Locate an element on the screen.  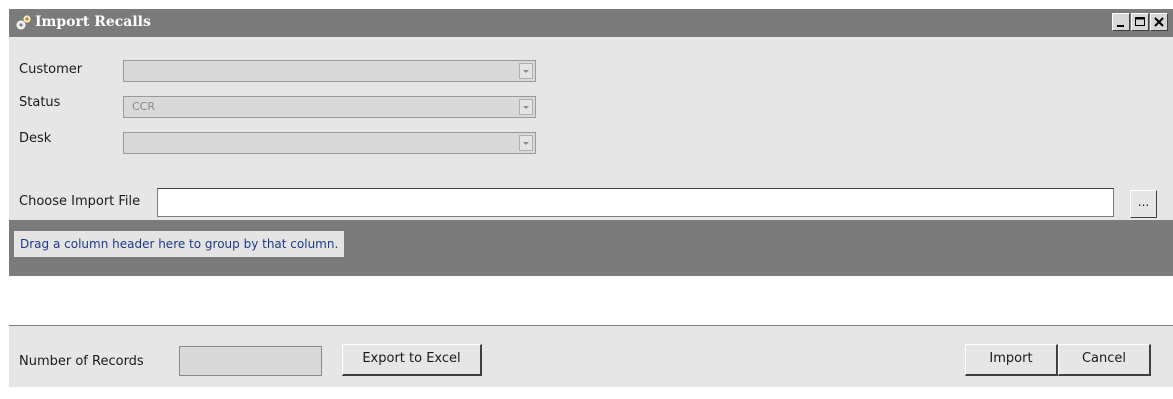
import-file-label: Choose Import File is located at coordinates (80, 201).